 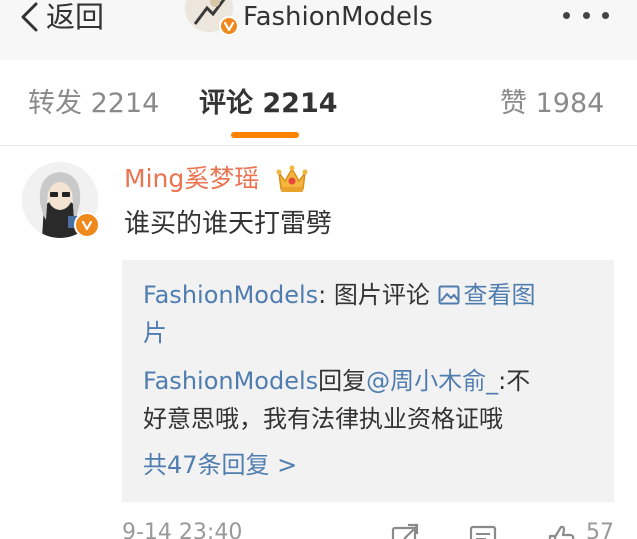 I want to click on top-nav-bar: 返回 FashionModels, so click(x=318, y=30).